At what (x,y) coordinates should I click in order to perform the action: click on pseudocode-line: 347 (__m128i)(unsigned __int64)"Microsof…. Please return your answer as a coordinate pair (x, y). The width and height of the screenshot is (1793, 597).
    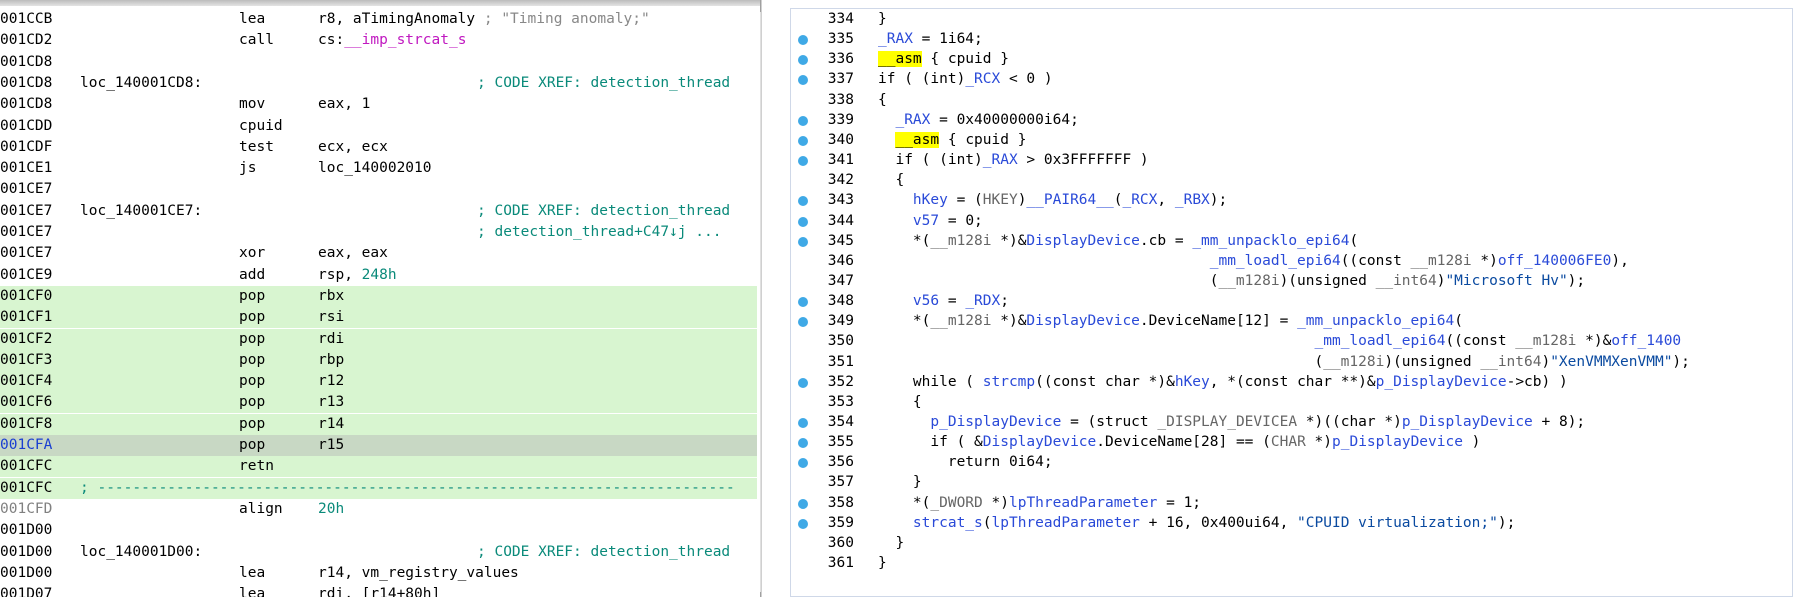
    Looking at the image, I should click on (1291, 281).